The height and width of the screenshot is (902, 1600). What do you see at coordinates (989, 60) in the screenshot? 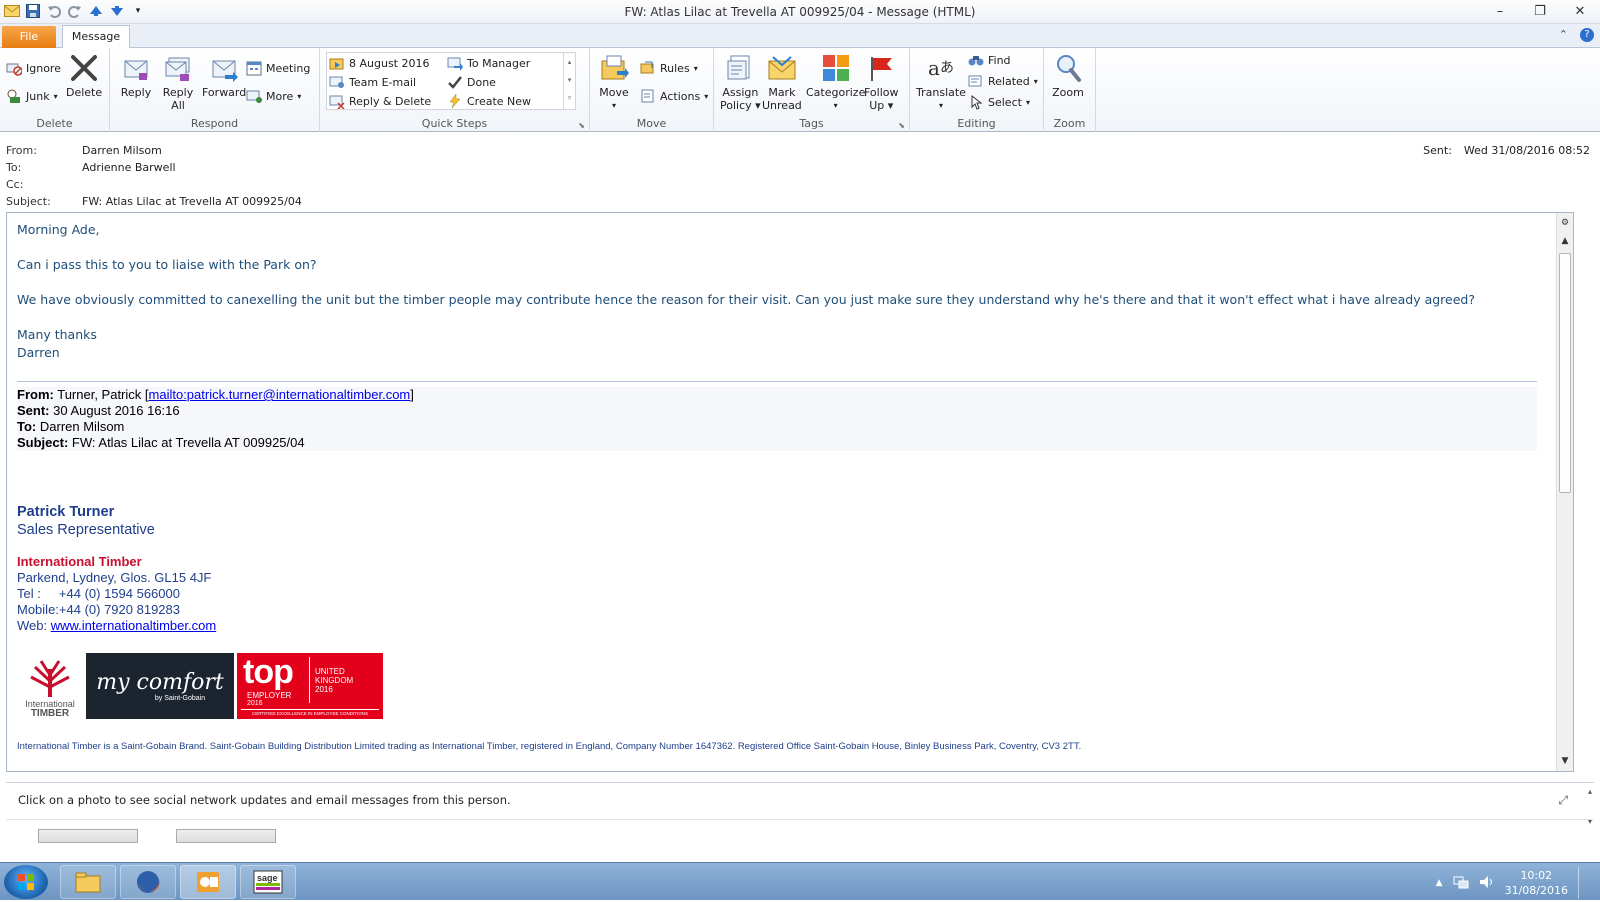
I see `find-button: Find` at bounding box center [989, 60].